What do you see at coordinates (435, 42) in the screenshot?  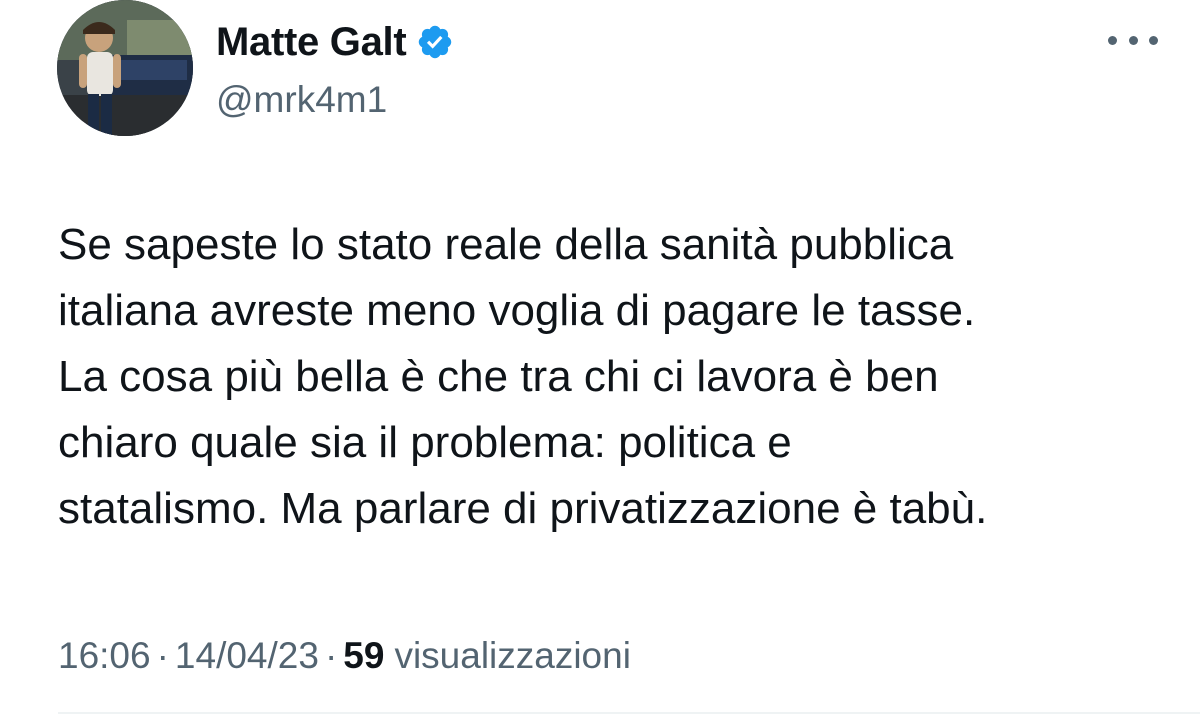 I see `verified-badge-icon` at bounding box center [435, 42].